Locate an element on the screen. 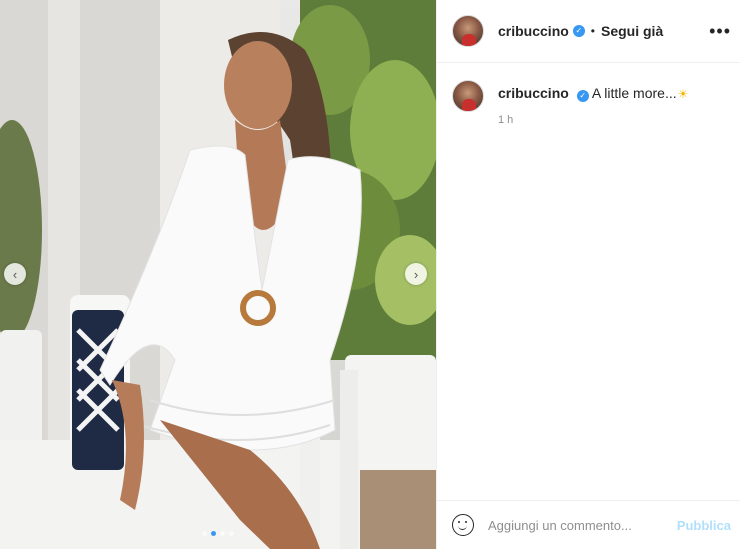 The image size is (740, 549). emoji-icon is located at coordinates (463, 525).